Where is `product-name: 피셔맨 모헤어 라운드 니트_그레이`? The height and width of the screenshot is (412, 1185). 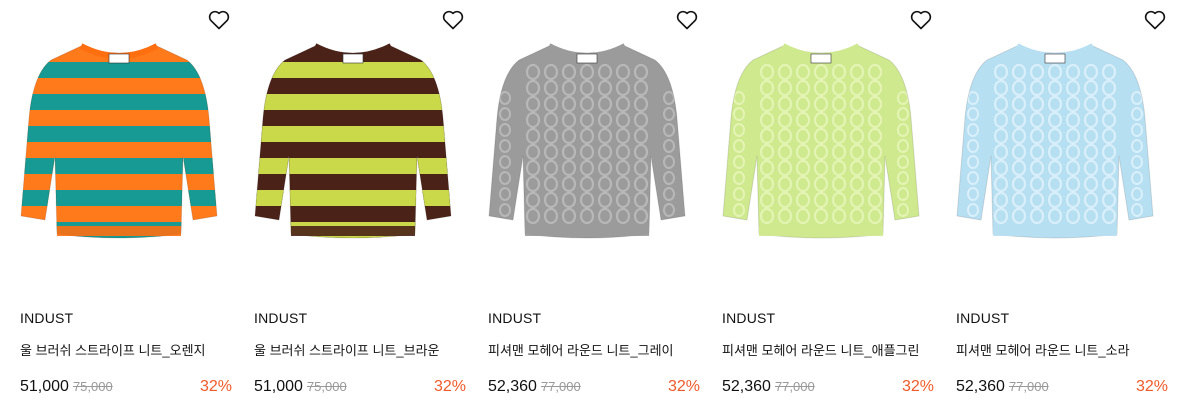 product-name: 피셔맨 모헤어 라운드 니트_그레이 is located at coordinates (581, 349).